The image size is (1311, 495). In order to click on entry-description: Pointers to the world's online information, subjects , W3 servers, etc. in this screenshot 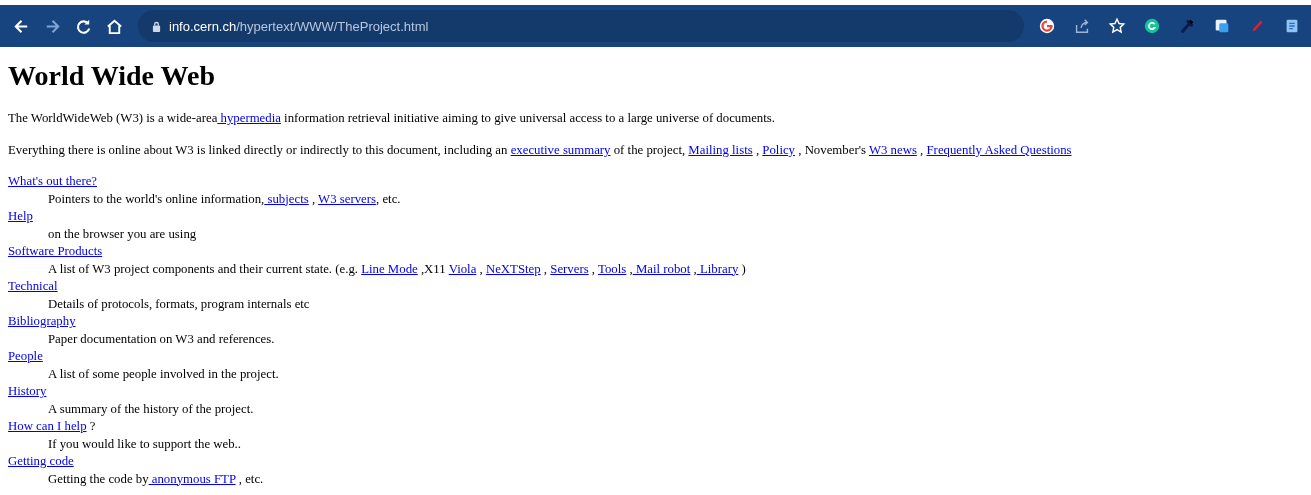, I will do `click(225, 199)`.